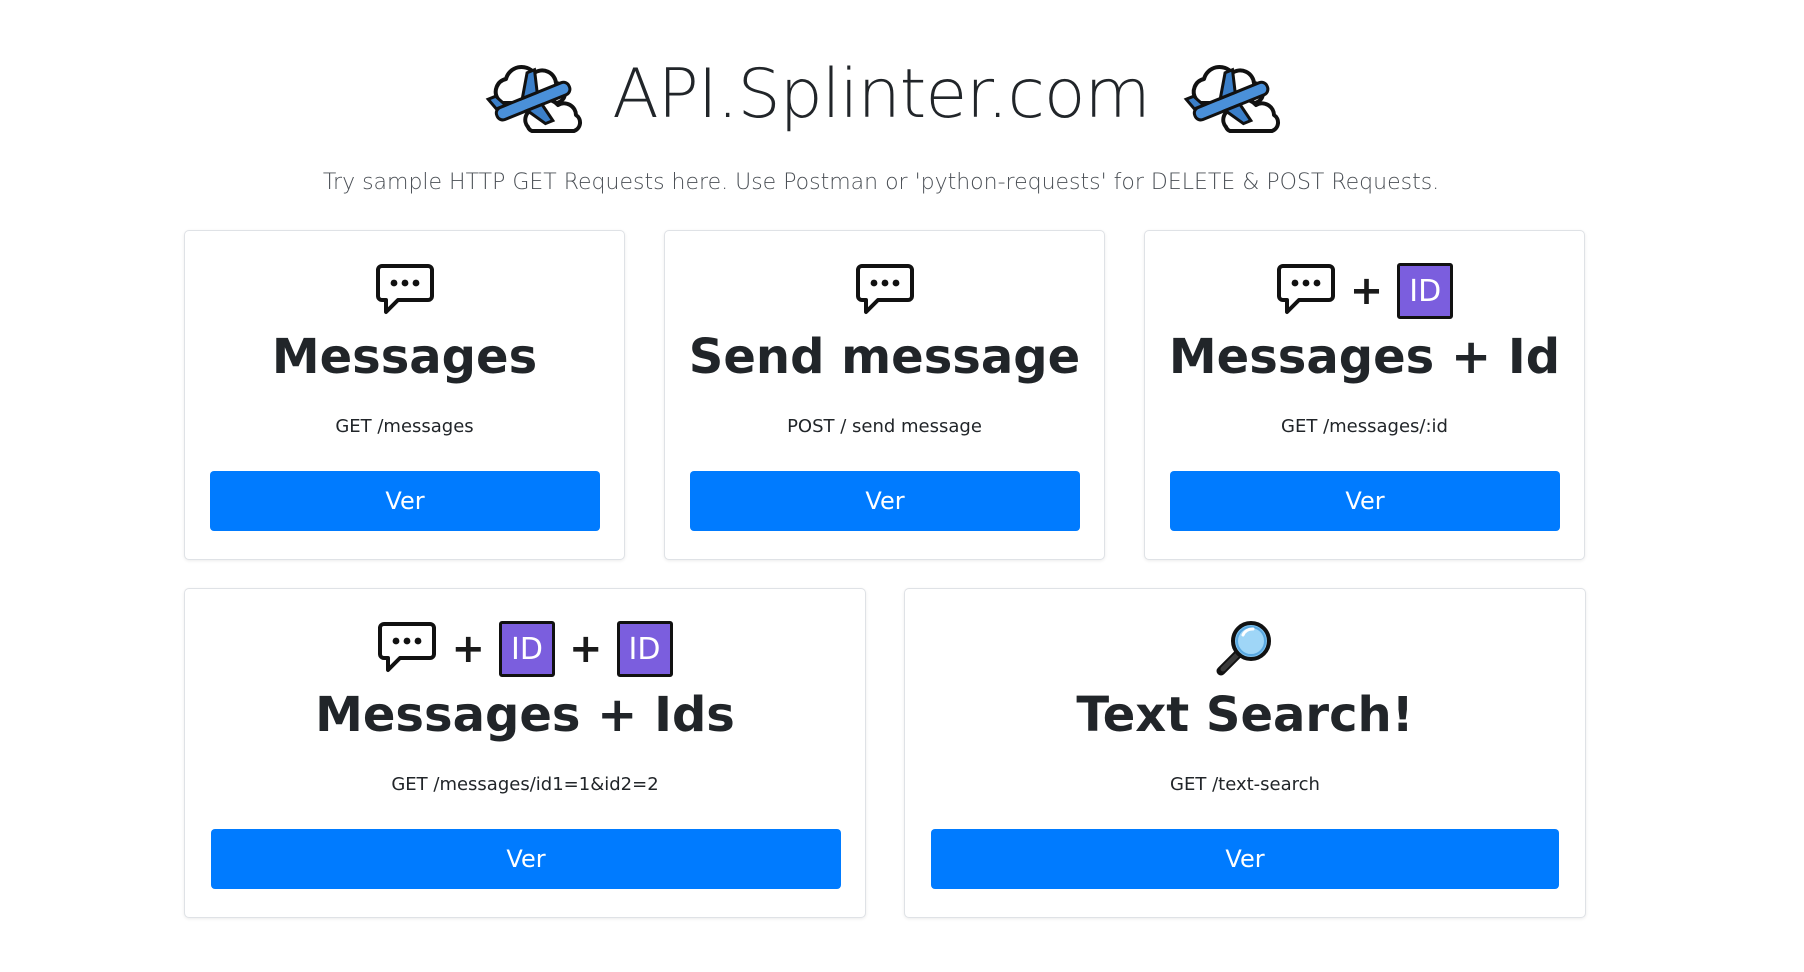  I want to click on card-send-message: Send message POST / send message Ver, so click(884, 395).